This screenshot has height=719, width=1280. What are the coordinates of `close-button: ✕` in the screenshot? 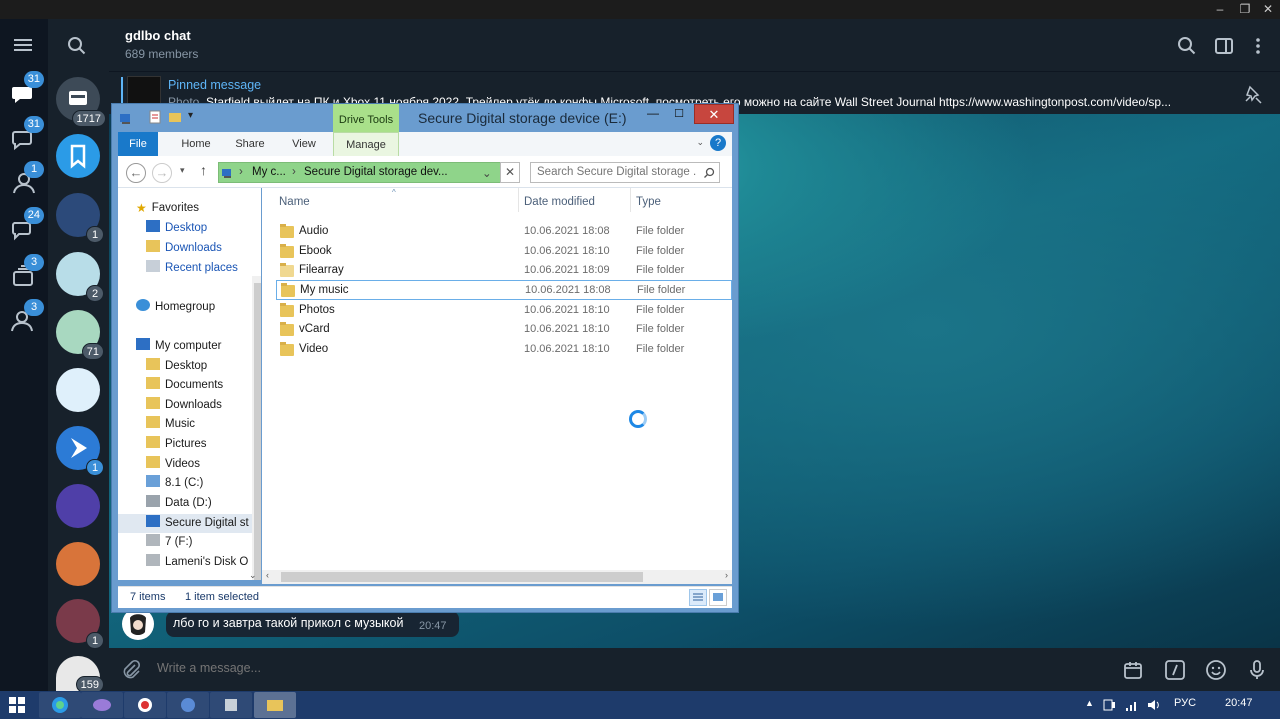 It's located at (1268, 9).